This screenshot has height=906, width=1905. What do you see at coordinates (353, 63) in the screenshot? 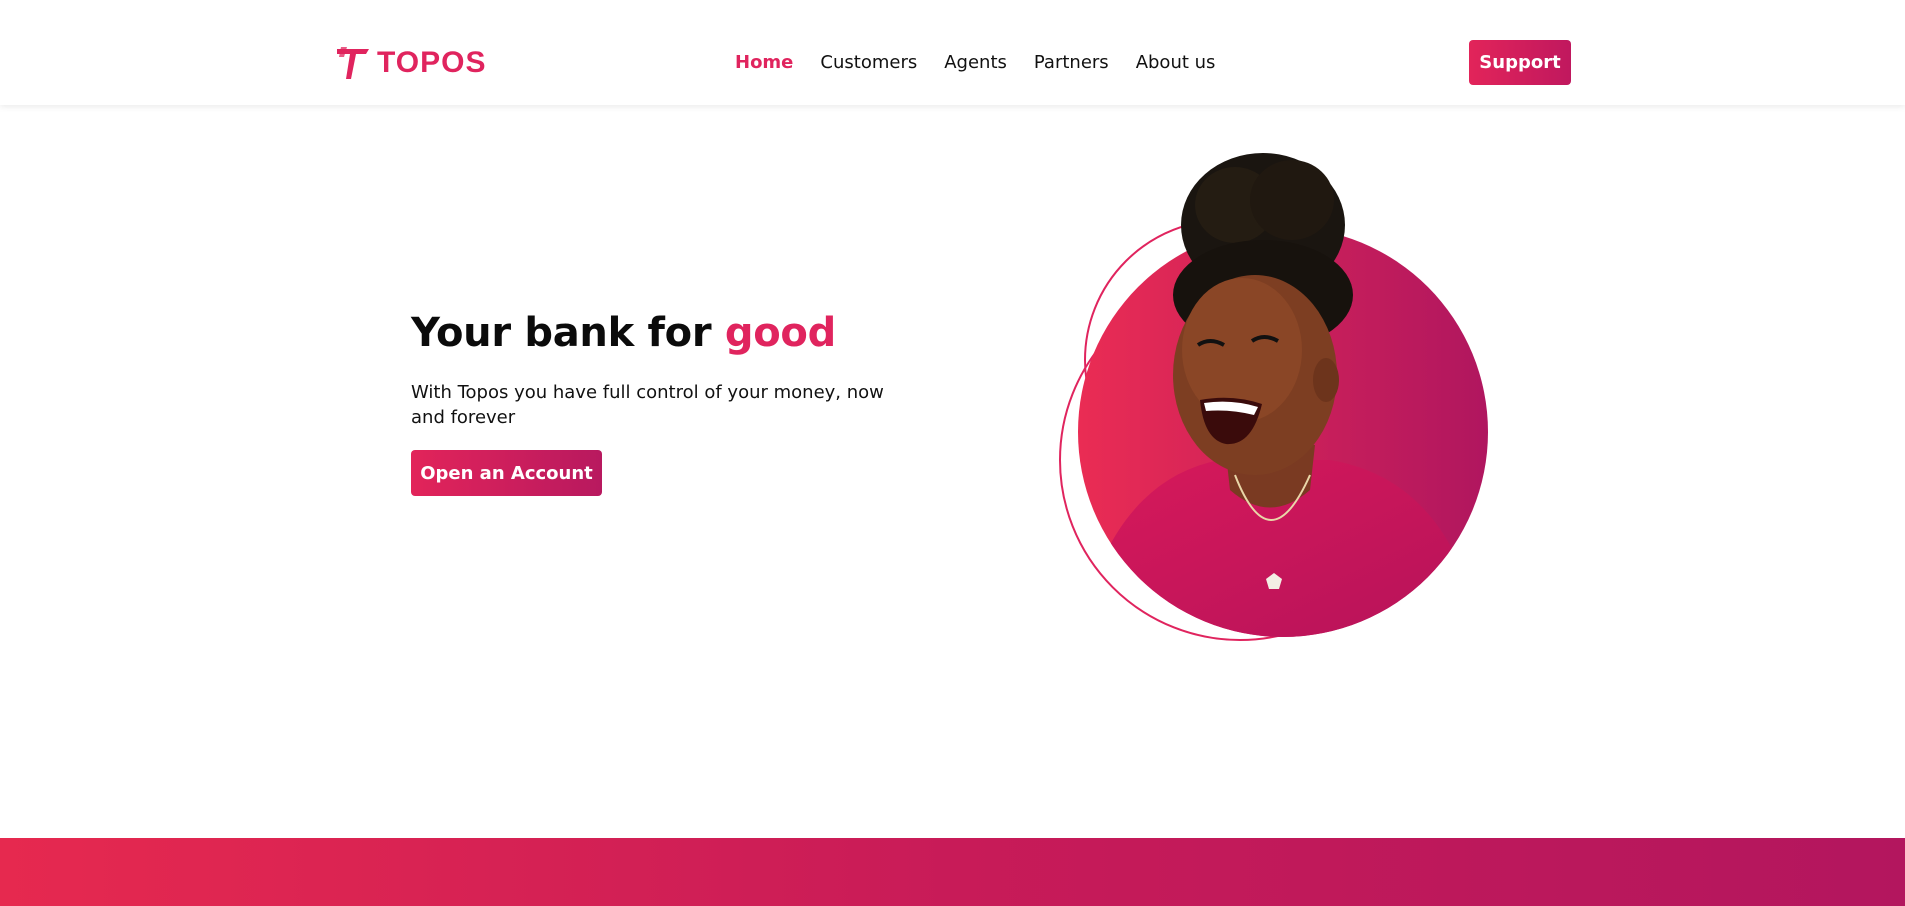
I see `topos-logo-icon` at bounding box center [353, 63].